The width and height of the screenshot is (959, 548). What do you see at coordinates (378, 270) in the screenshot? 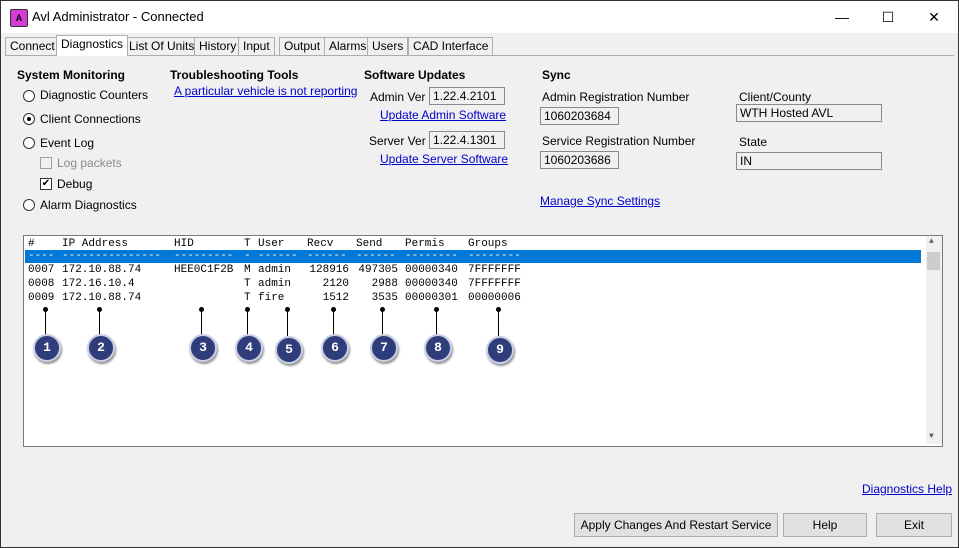
I see `cell-send: 497305` at bounding box center [378, 270].